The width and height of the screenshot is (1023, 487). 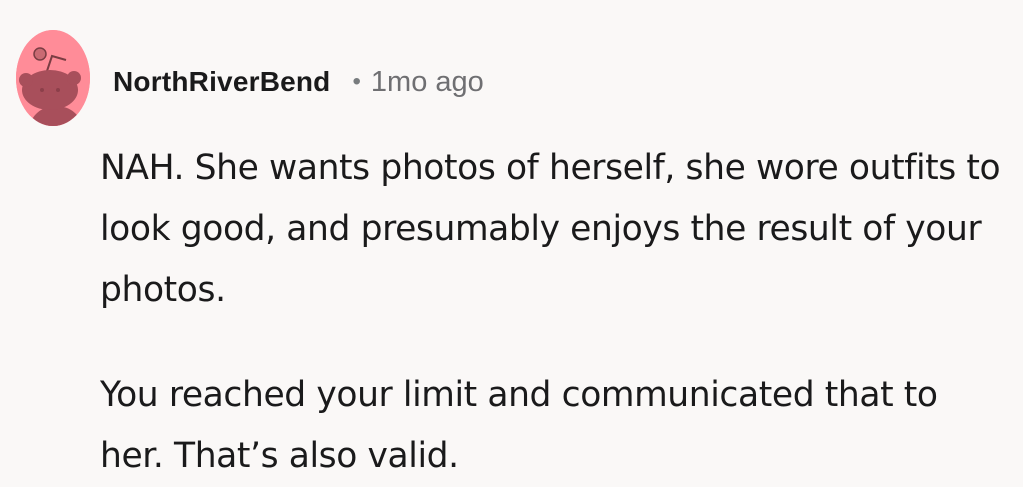 I want to click on comment-header: NorthRiverBend • 1mo ago, so click(x=298, y=82).